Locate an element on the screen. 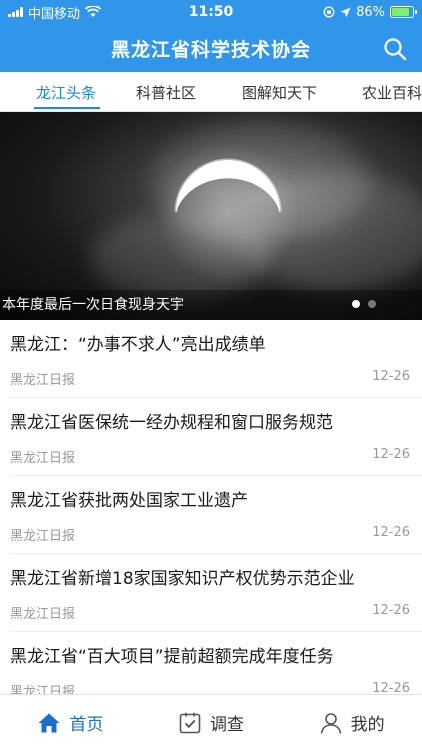 This screenshot has height=750, width=422. signal-icon is located at coordinates (15, 12).